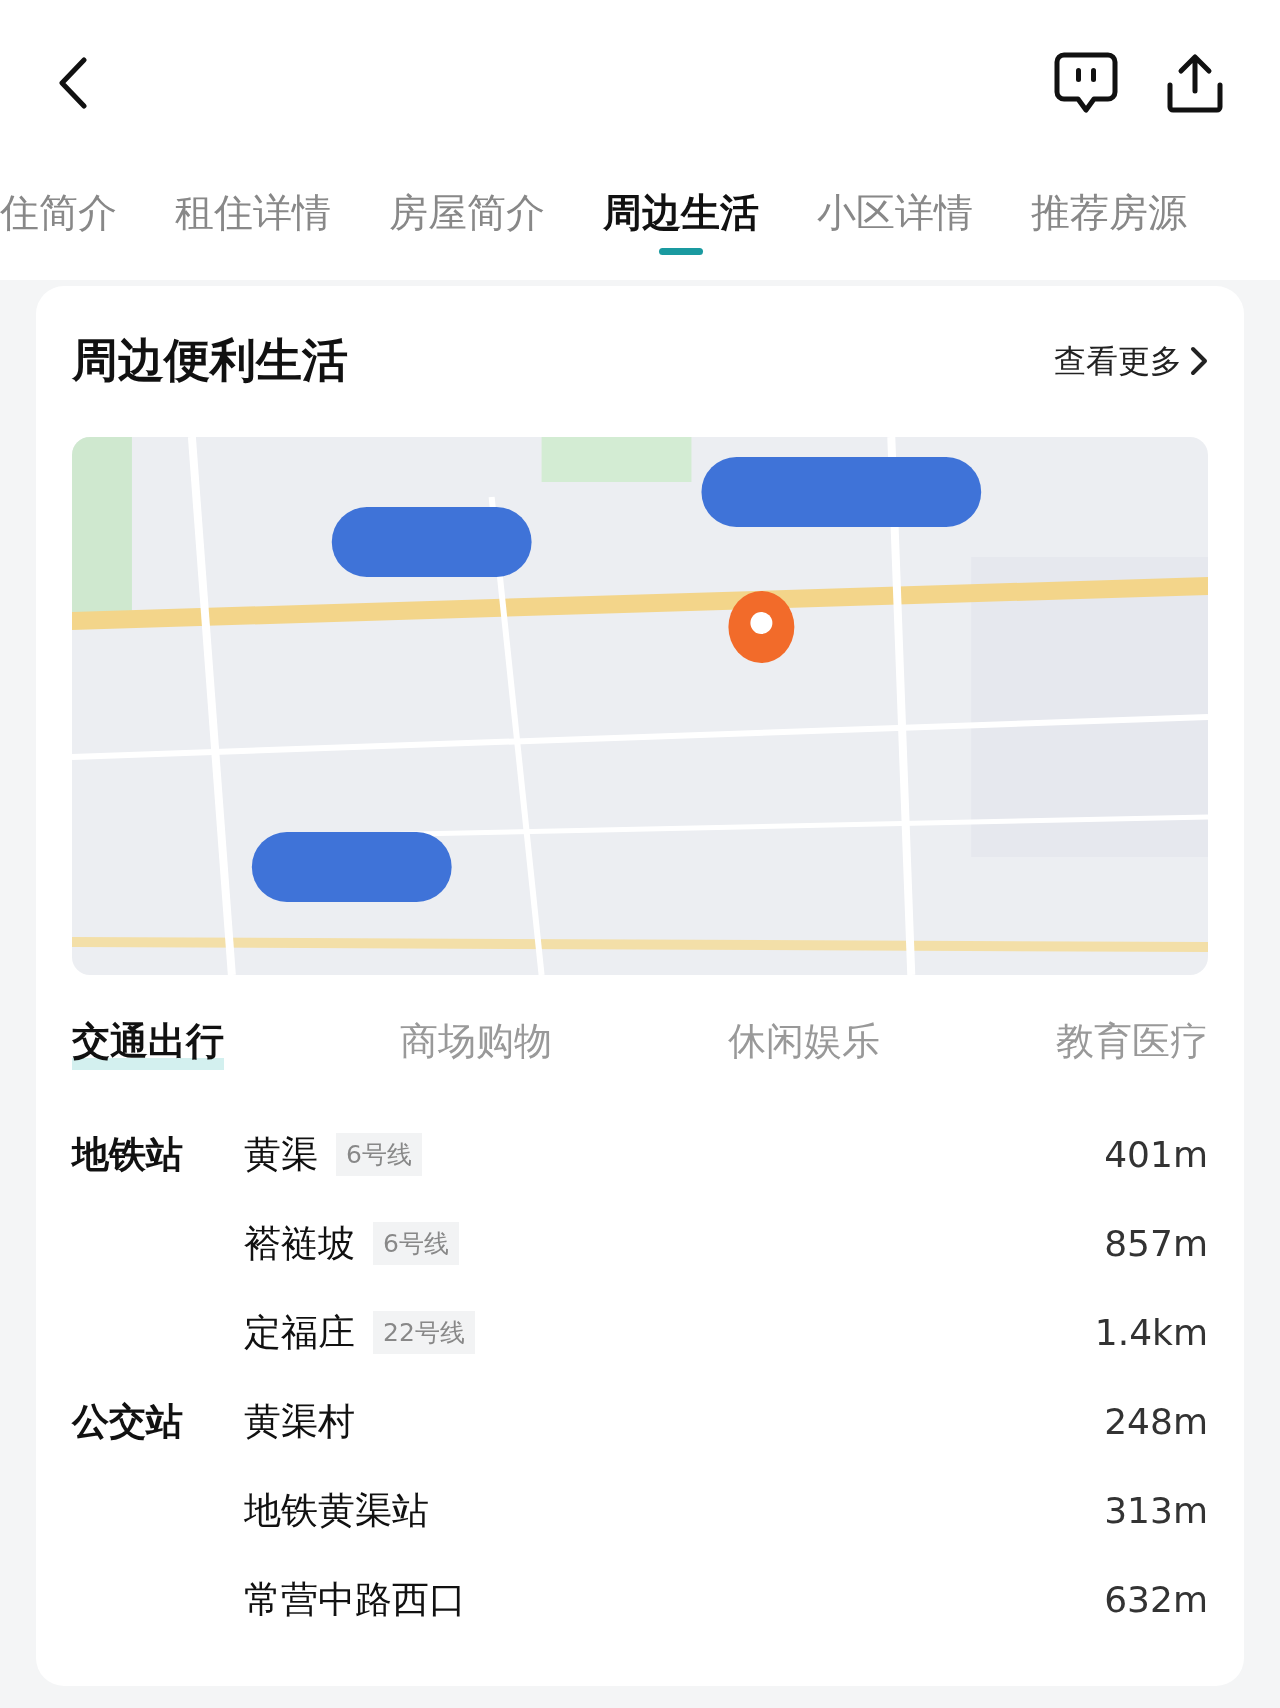  Describe the element at coordinates (253, 222) in the screenshot. I see `tab: 租住详情` at that location.